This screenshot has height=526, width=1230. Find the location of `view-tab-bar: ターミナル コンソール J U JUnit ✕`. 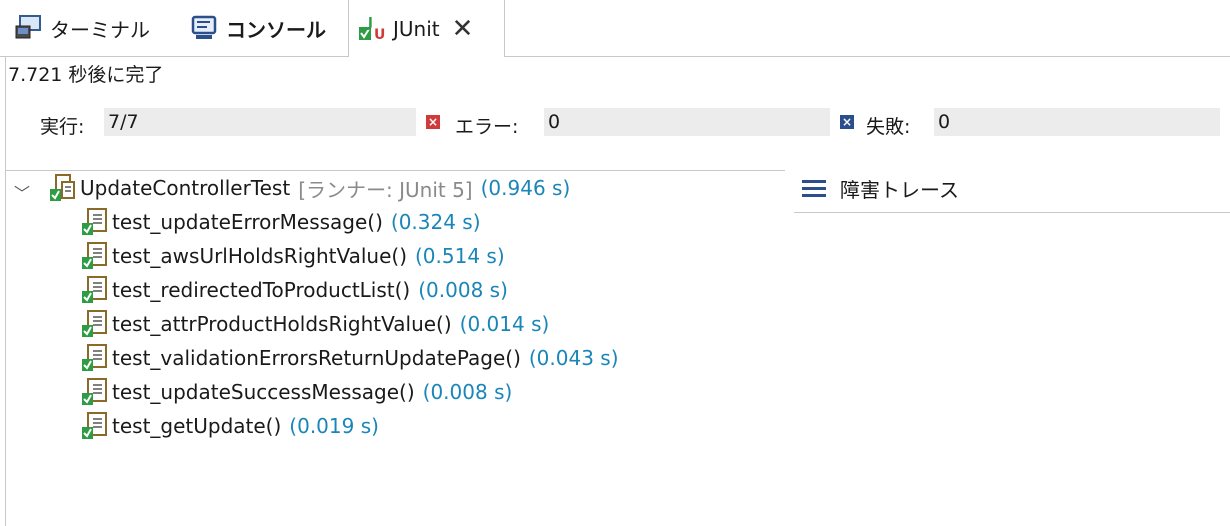

view-tab-bar: ターミナル コンソール J U JUnit ✕ is located at coordinates (615, 28).